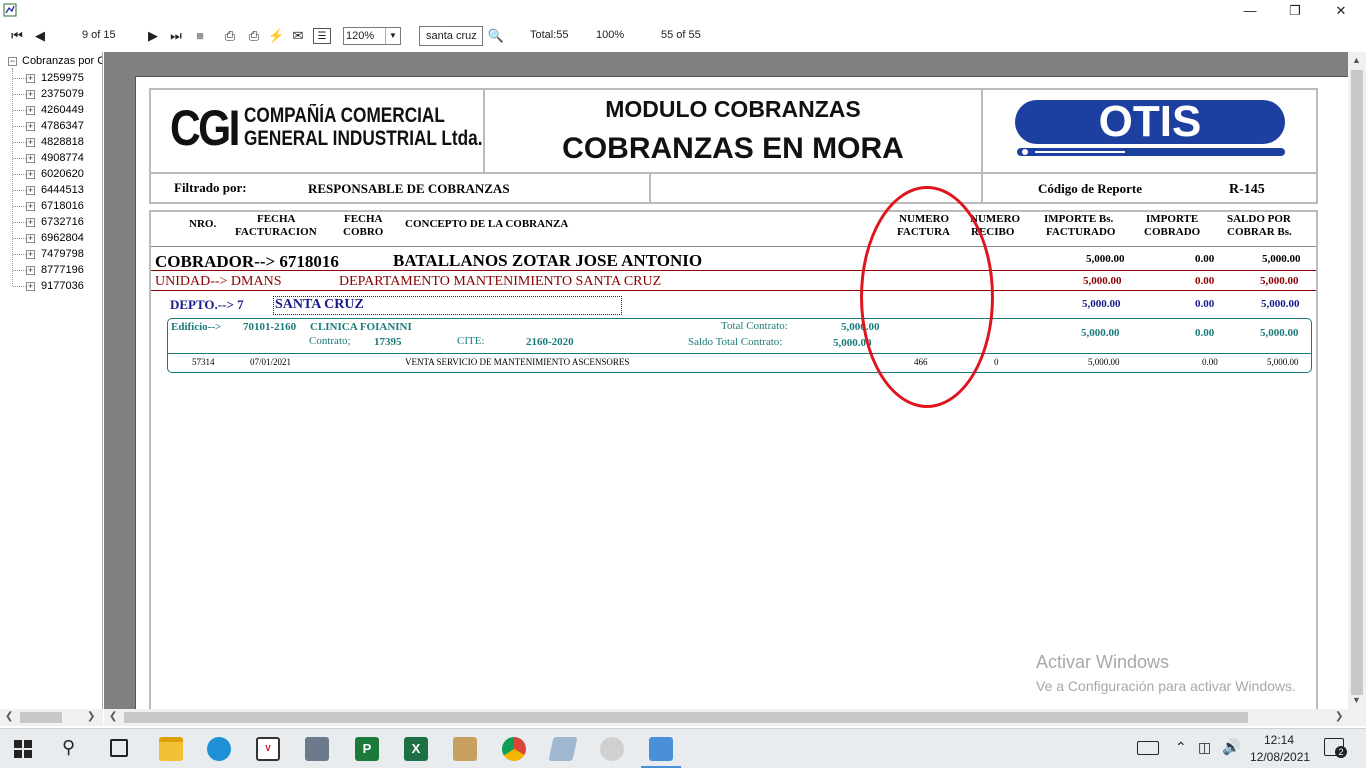  What do you see at coordinates (171, 749) in the screenshot?
I see `file-explorer-icon` at bounding box center [171, 749].